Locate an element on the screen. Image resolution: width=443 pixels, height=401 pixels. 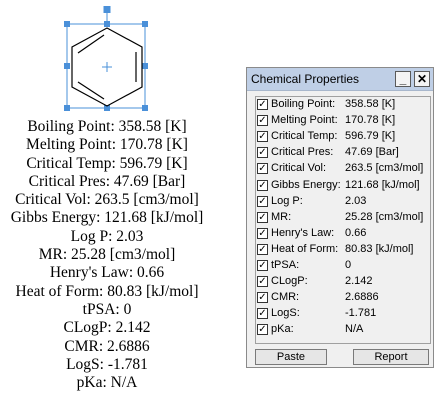
property-label: LogS: is located at coordinates (285, 313).